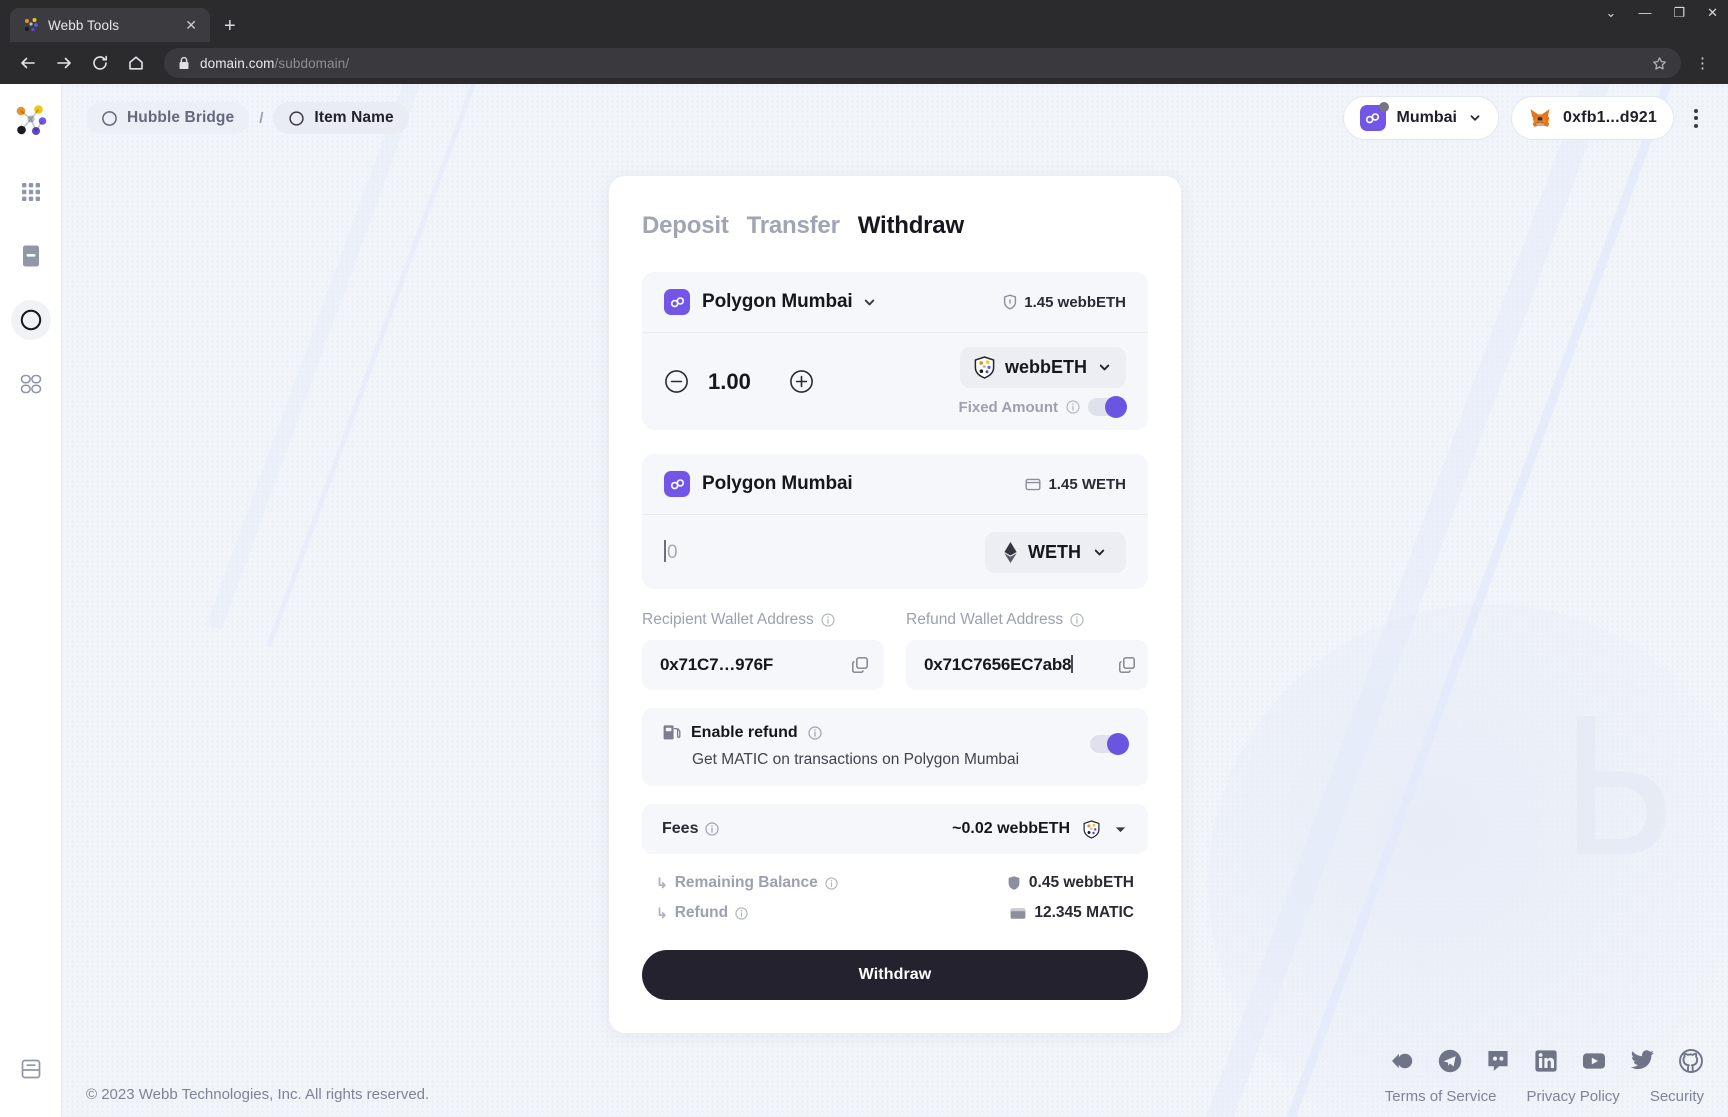 This screenshot has width=1728, height=1117. I want to click on summary-label: Refund, so click(701, 912).